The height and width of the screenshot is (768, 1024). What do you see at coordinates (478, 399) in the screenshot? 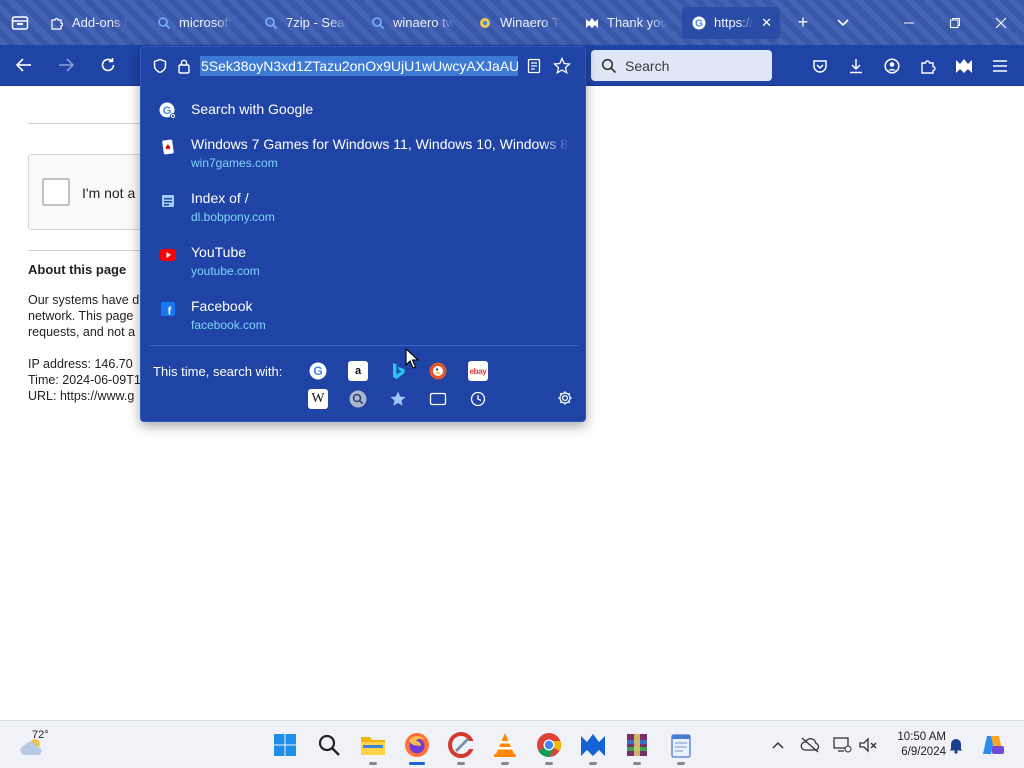
I see `history-button` at bounding box center [478, 399].